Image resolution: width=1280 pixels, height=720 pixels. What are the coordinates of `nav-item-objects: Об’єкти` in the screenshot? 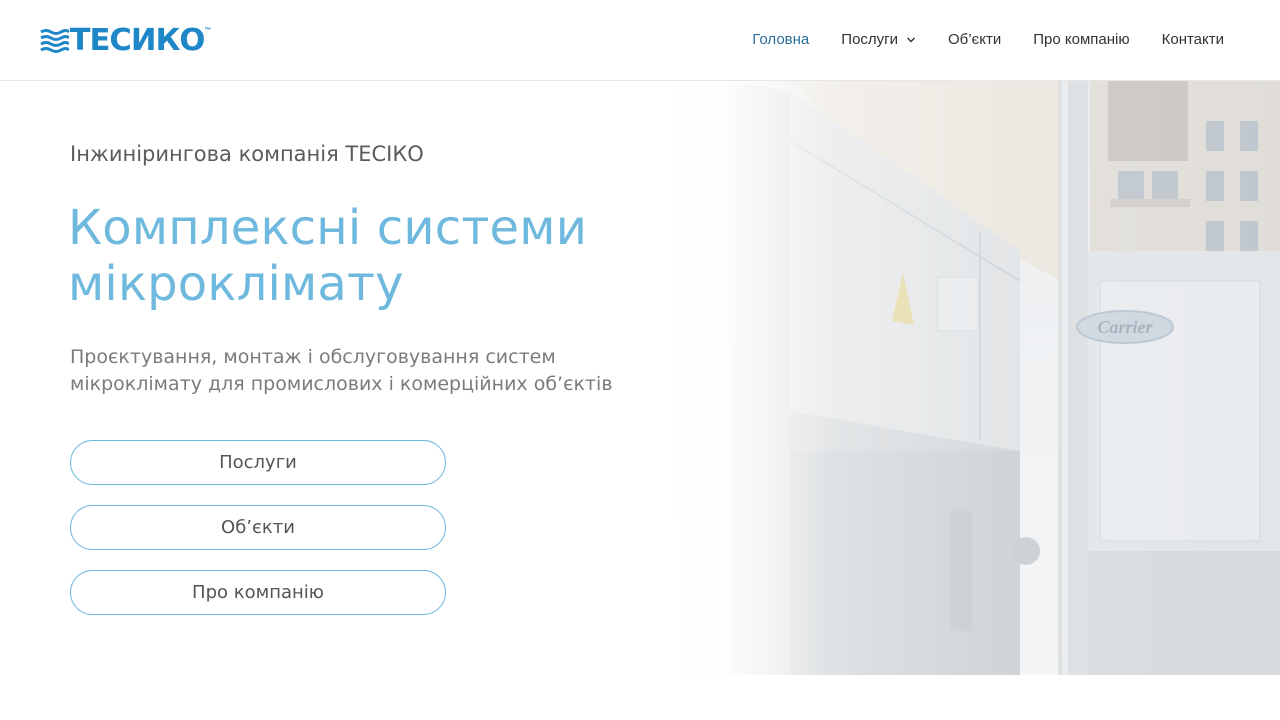 It's located at (974, 40).